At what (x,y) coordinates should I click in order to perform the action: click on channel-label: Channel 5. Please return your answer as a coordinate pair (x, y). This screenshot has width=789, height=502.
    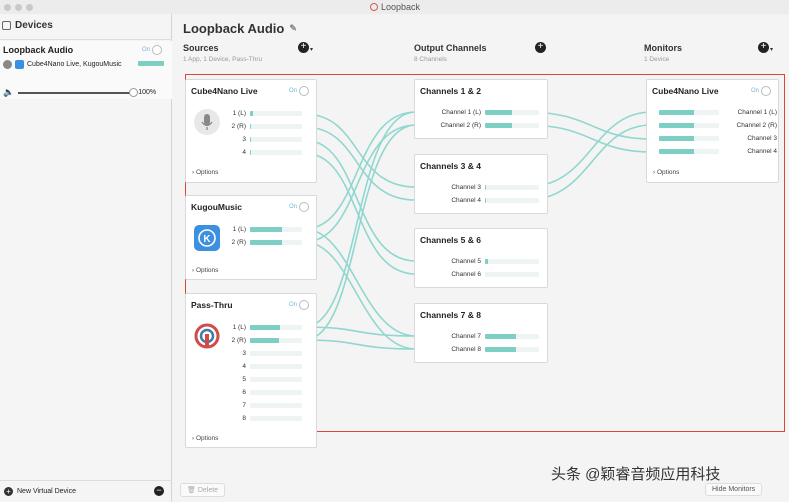
    Looking at the image, I should click on (466, 261).